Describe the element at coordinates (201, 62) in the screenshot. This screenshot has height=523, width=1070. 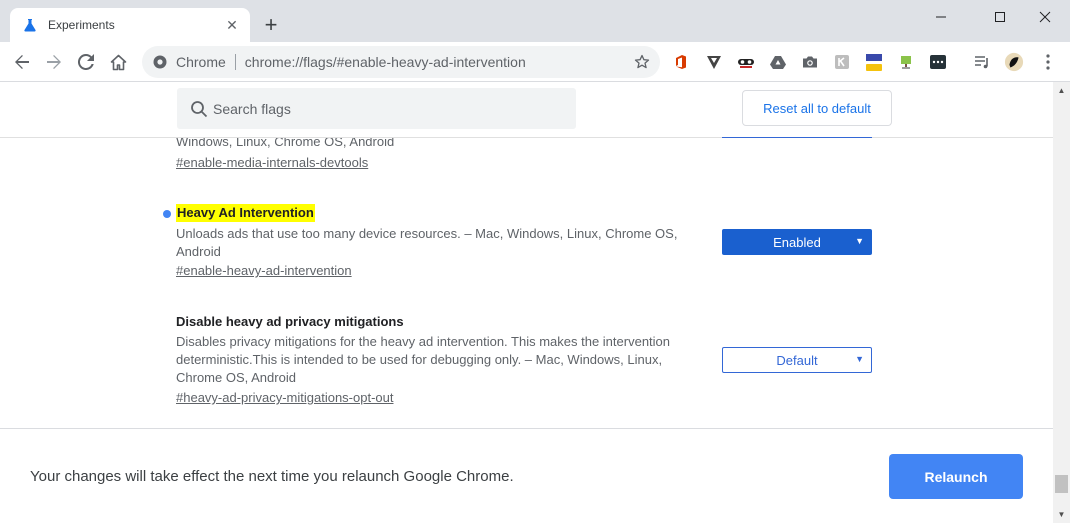
I see `site-label: Chrome` at that location.